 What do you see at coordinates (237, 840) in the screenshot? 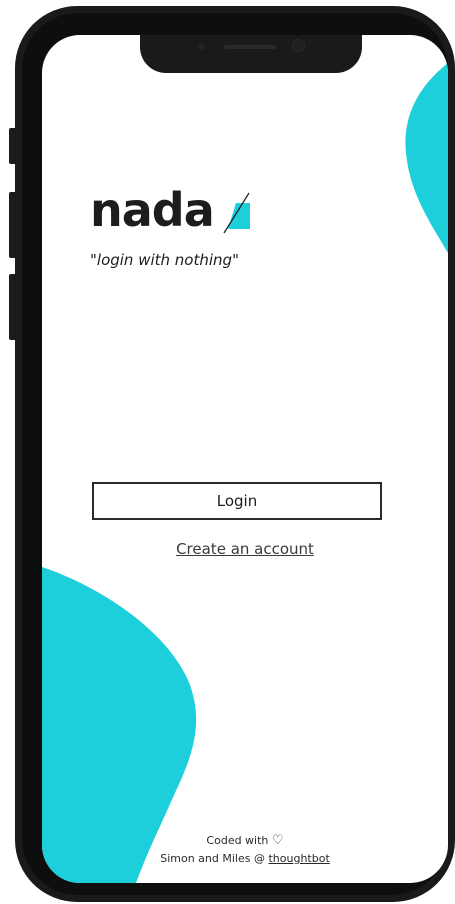
I see `coded-with-text: Coded with` at bounding box center [237, 840].